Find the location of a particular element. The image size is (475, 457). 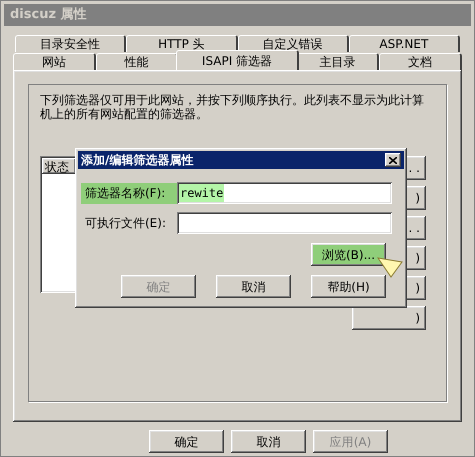

close-icon is located at coordinates (393, 160).